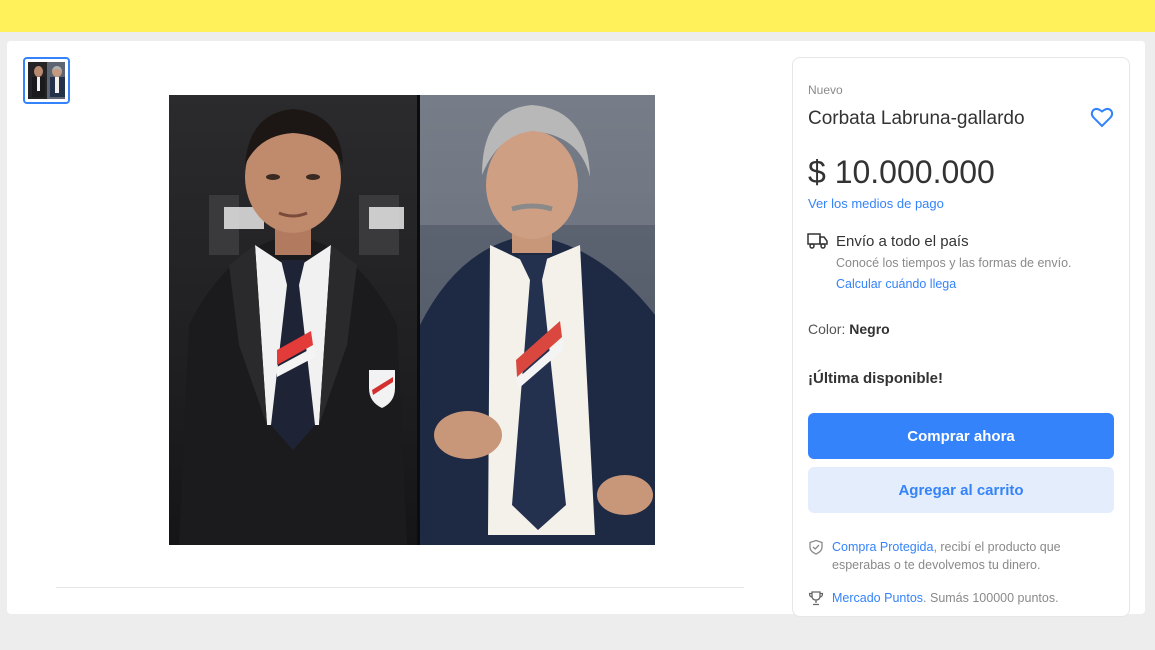  I want to click on mercado-puntos-text: Mercado Puntos. Sumás 100000 puntos., so click(945, 598).